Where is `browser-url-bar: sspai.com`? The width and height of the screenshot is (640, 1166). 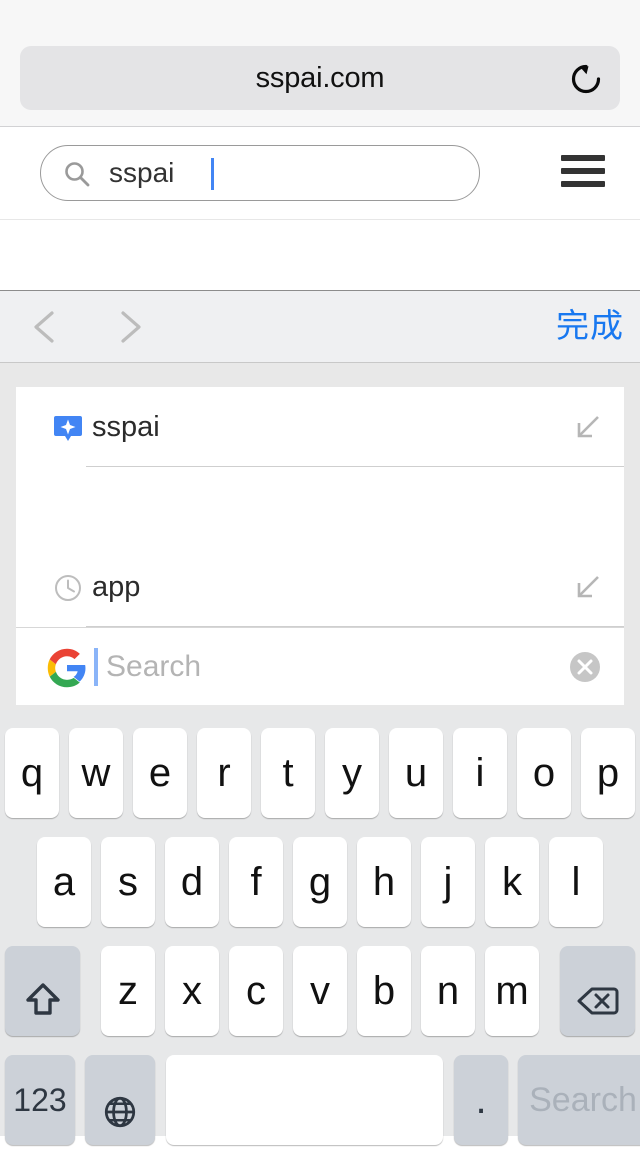
browser-url-bar: sspai.com is located at coordinates (320, 63).